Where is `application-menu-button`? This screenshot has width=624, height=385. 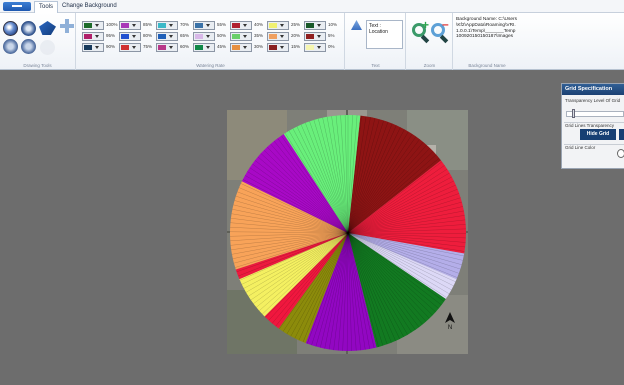 application-menu-button is located at coordinates (17, 6).